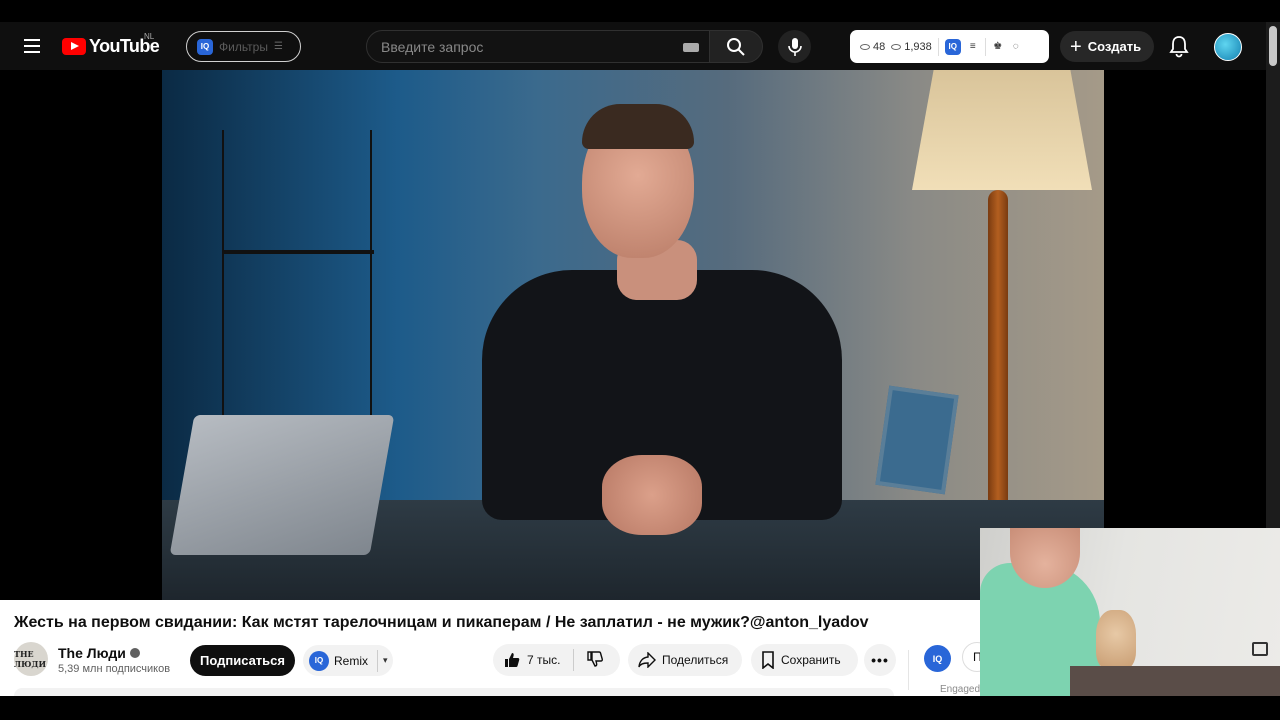 The image size is (1280, 720). I want to click on thumbs-up-icon, so click(512, 660).